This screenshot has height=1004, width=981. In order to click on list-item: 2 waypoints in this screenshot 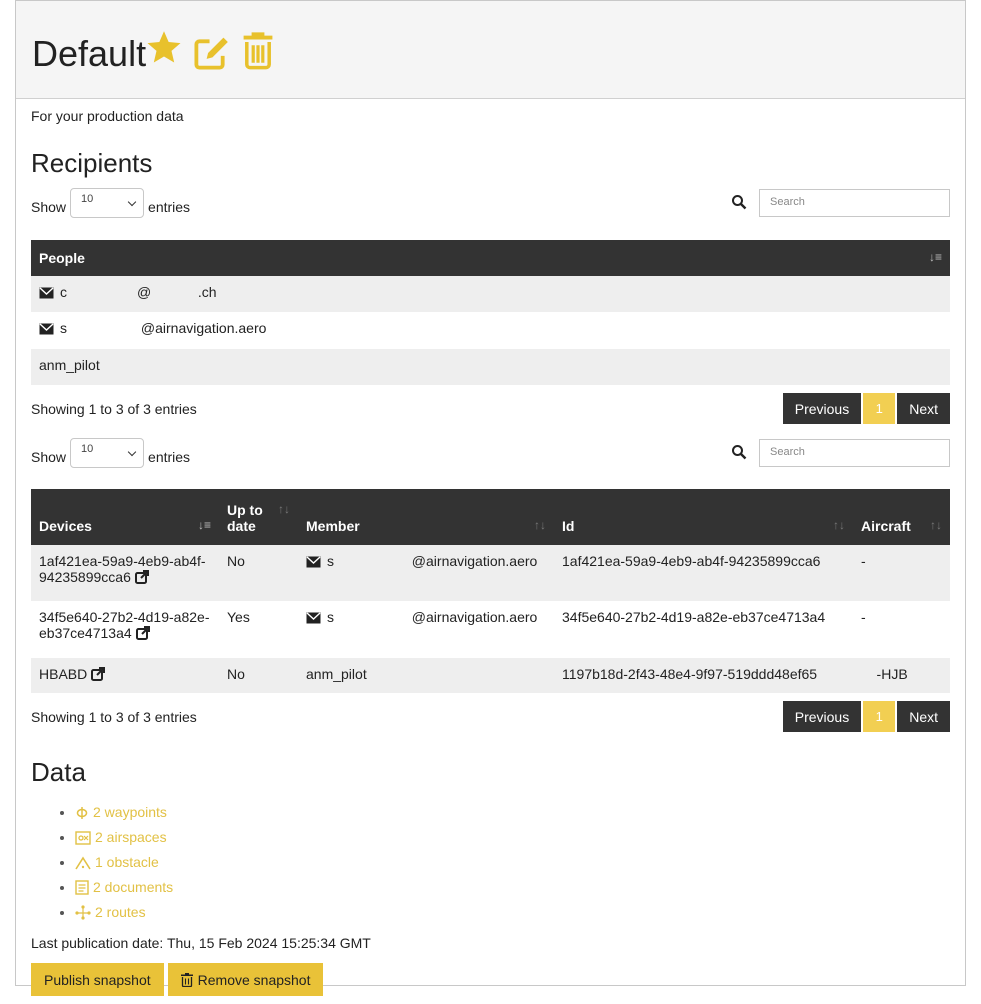, I will do `click(512, 813)`.